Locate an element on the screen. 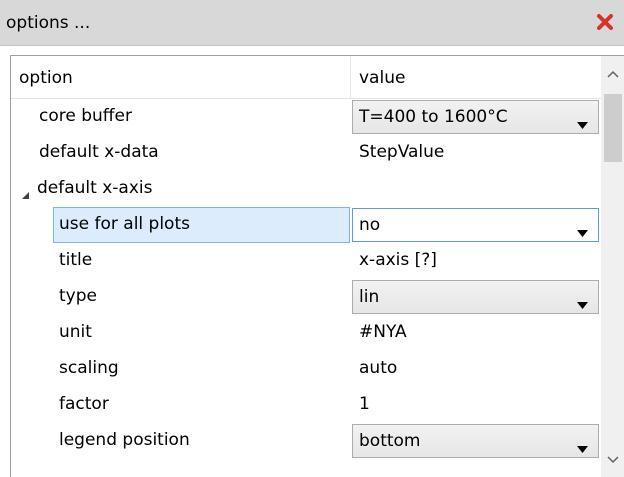 The height and width of the screenshot is (477, 624). column-header-value: value is located at coordinates (382, 78).